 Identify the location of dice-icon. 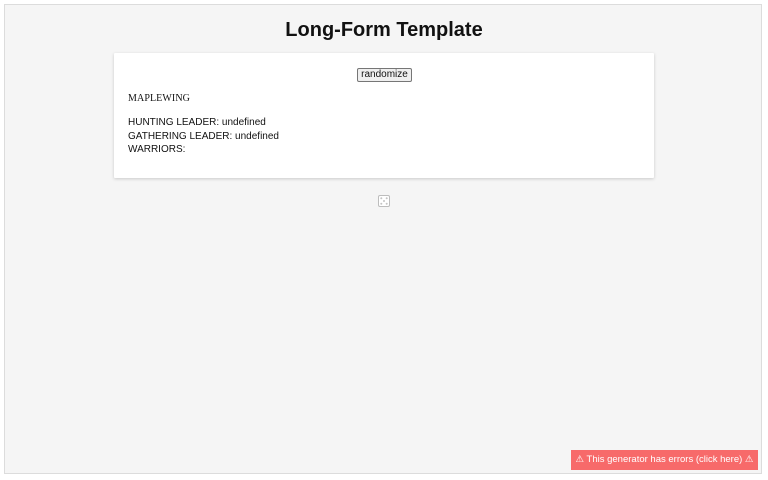
(384, 201).